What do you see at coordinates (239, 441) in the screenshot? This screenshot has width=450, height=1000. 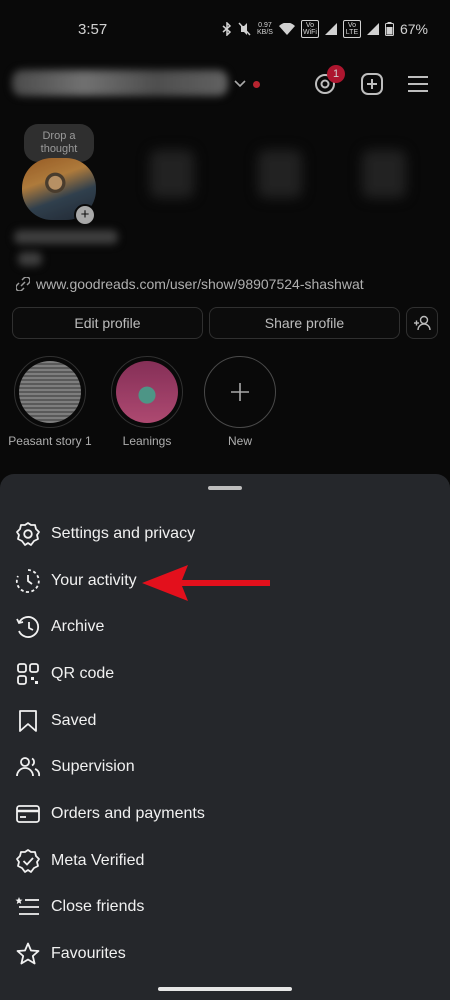 I see `highlight-label: New` at bounding box center [239, 441].